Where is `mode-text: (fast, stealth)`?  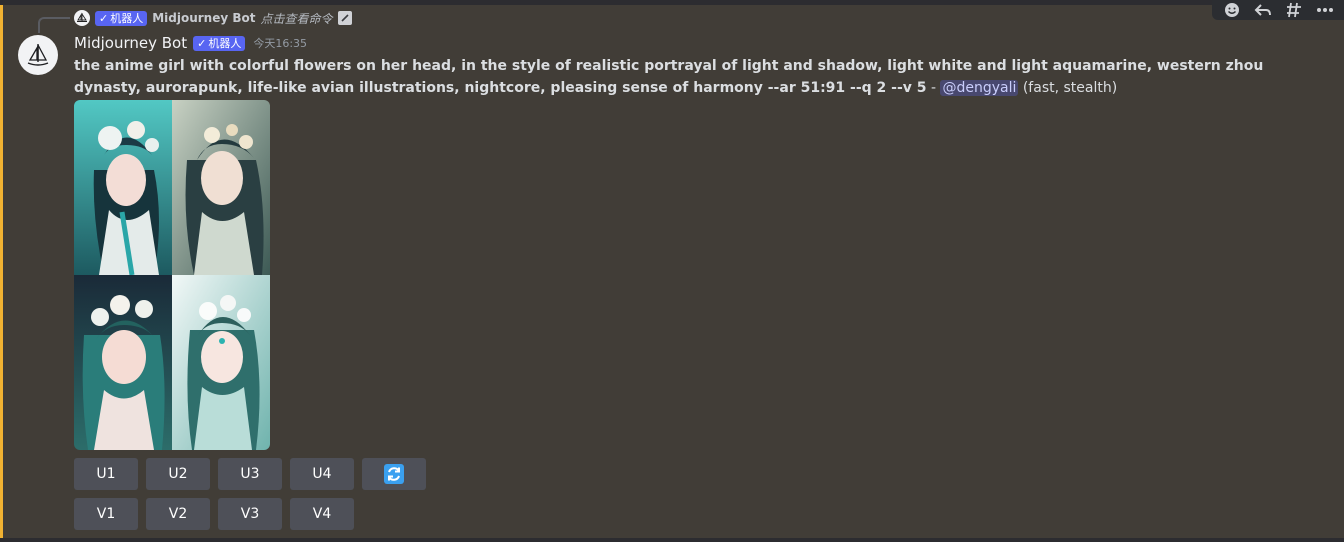
mode-text: (fast, stealth) is located at coordinates (1070, 88).